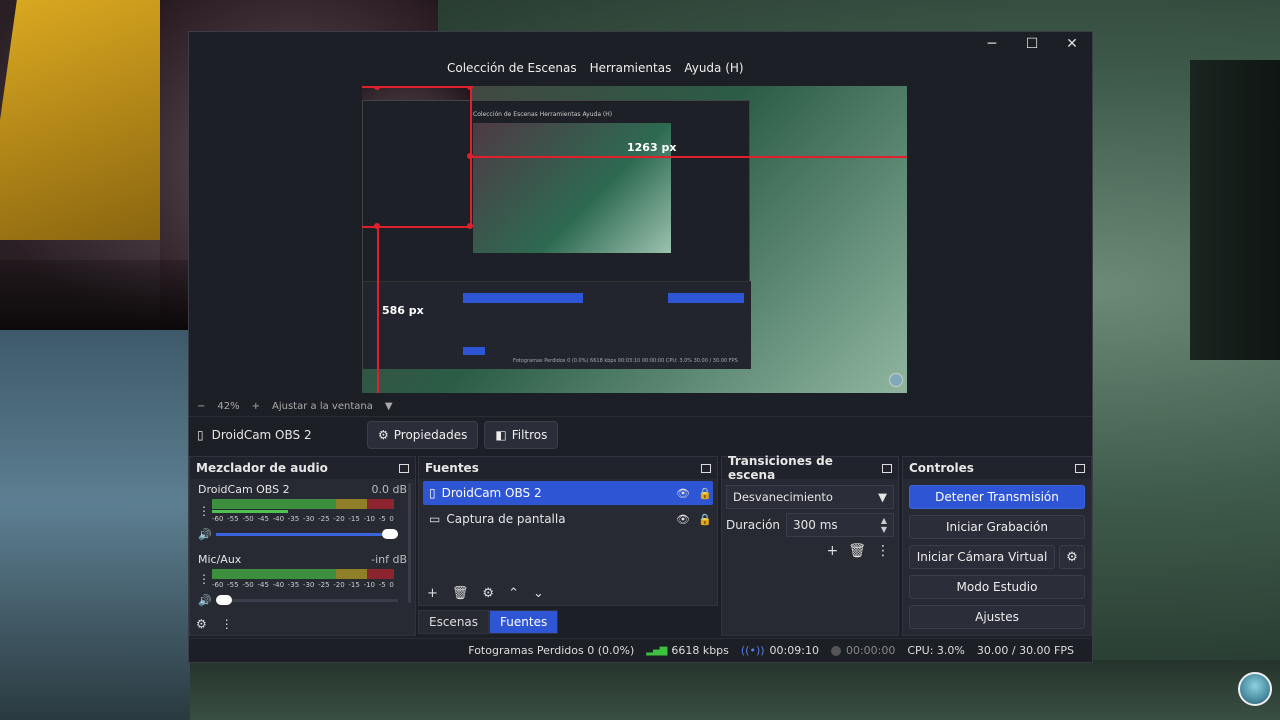  What do you see at coordinates (840, 525) in the screenshot?
I see `duration-input: 300 ms ▲ ▼` at bounding box center [840, 525].